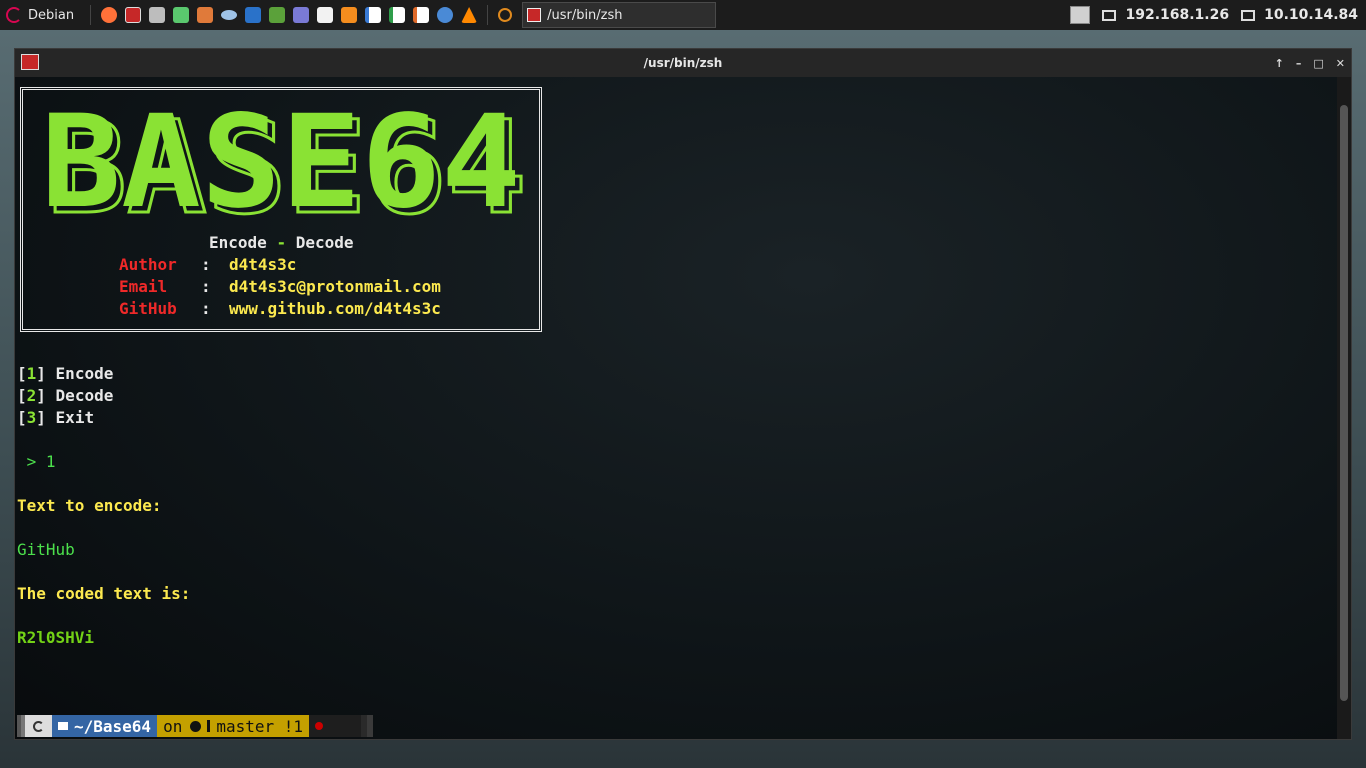  I want to click on files-icon, so click(157, 15).